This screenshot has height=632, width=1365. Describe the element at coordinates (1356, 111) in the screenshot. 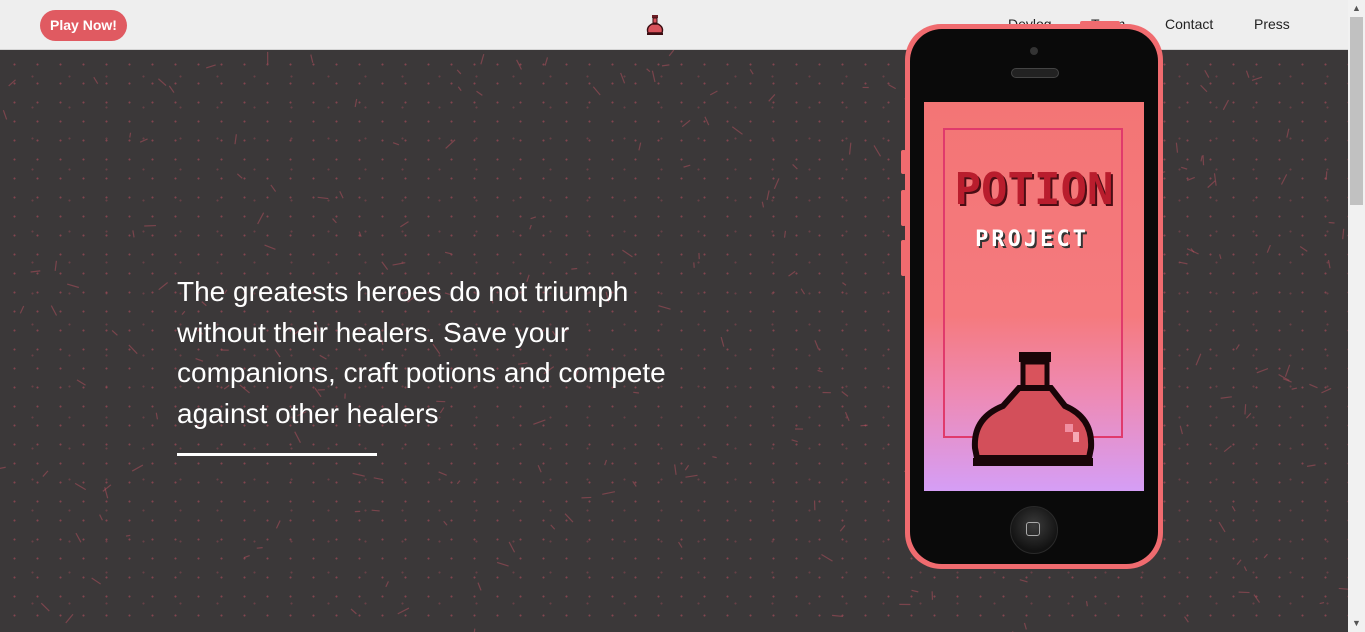

I see `scrollbar-thumb` at that location.